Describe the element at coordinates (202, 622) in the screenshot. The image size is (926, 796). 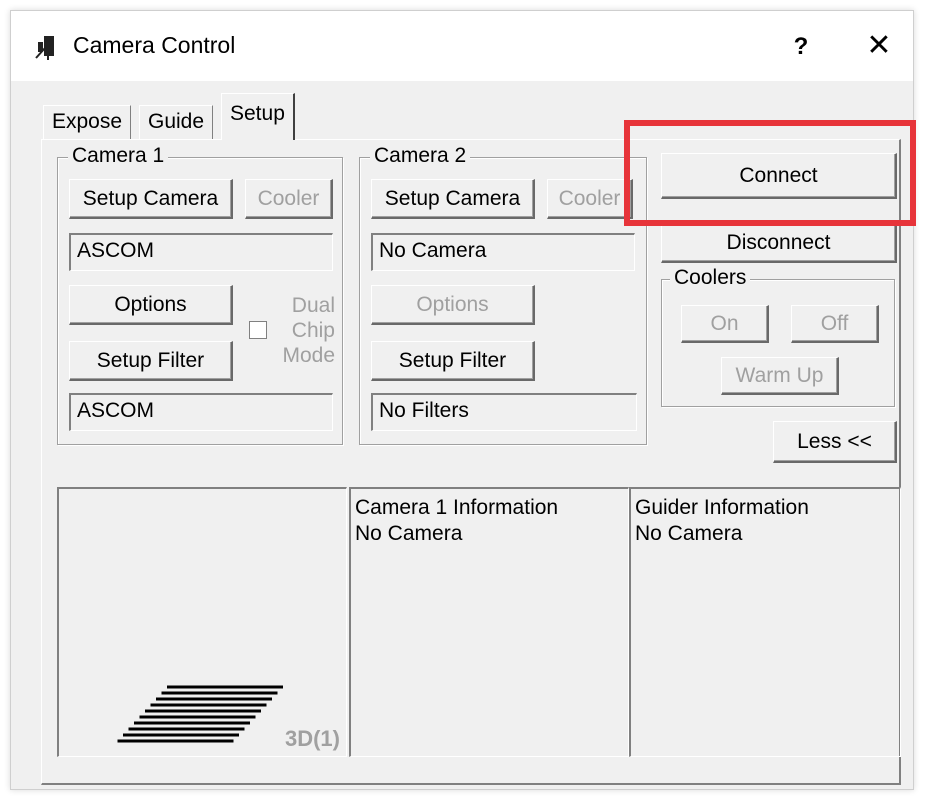
I see `preview-panel: 3D(1)` at that location.